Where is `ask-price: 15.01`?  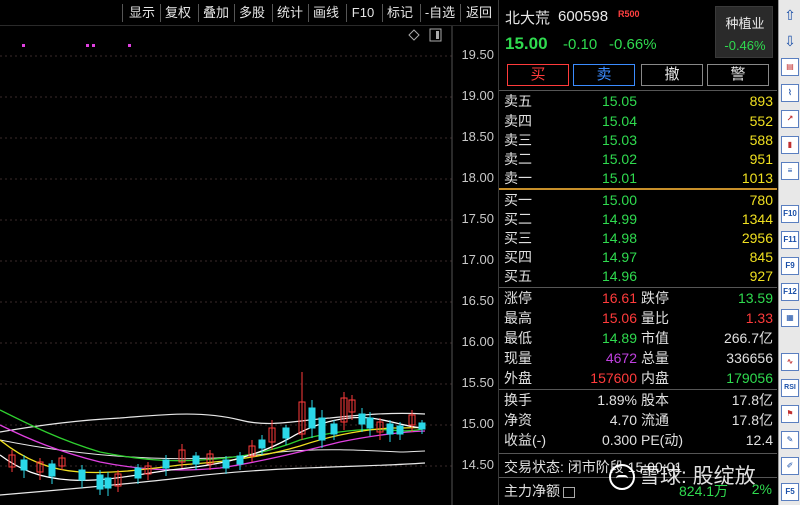 ask-price: 15.01 is located at coordinates (619, 178).